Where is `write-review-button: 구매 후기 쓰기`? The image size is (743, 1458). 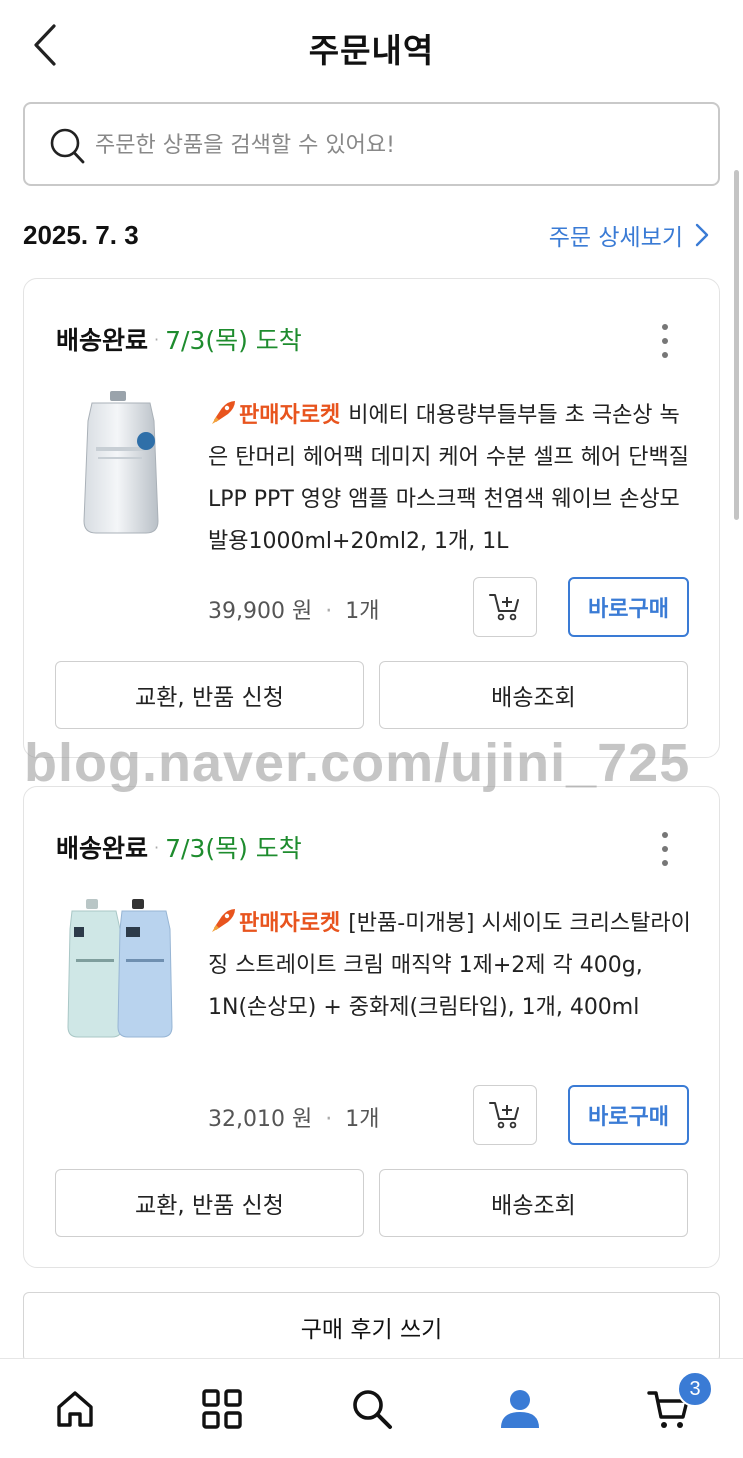 write-review-button: 구매 후기 쓰기 is located at coordinates (371, 1327).